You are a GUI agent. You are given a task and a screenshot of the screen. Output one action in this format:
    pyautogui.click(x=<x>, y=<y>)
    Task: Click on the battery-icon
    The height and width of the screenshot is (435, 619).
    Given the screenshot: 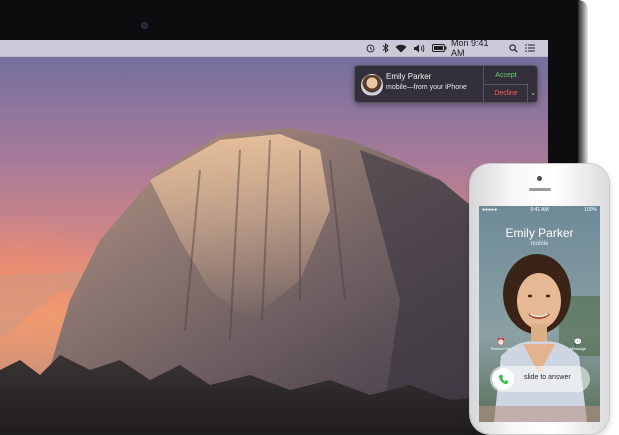 What is the action you would take?
    pyautogui.click(x=439, y=48)
    